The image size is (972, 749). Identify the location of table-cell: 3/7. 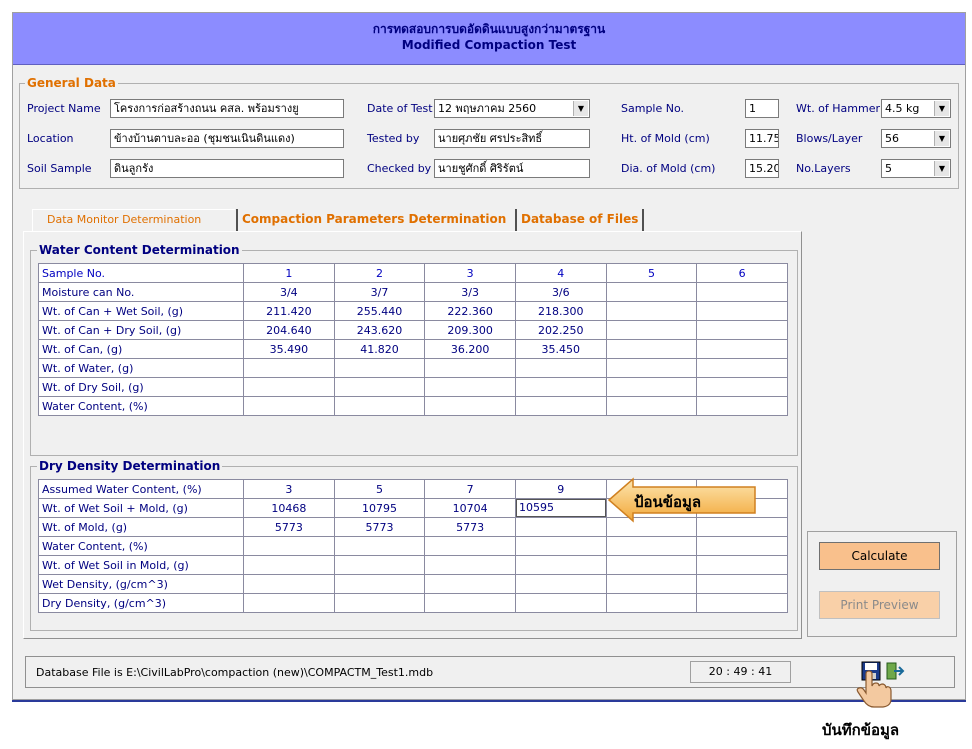
(379, 292).